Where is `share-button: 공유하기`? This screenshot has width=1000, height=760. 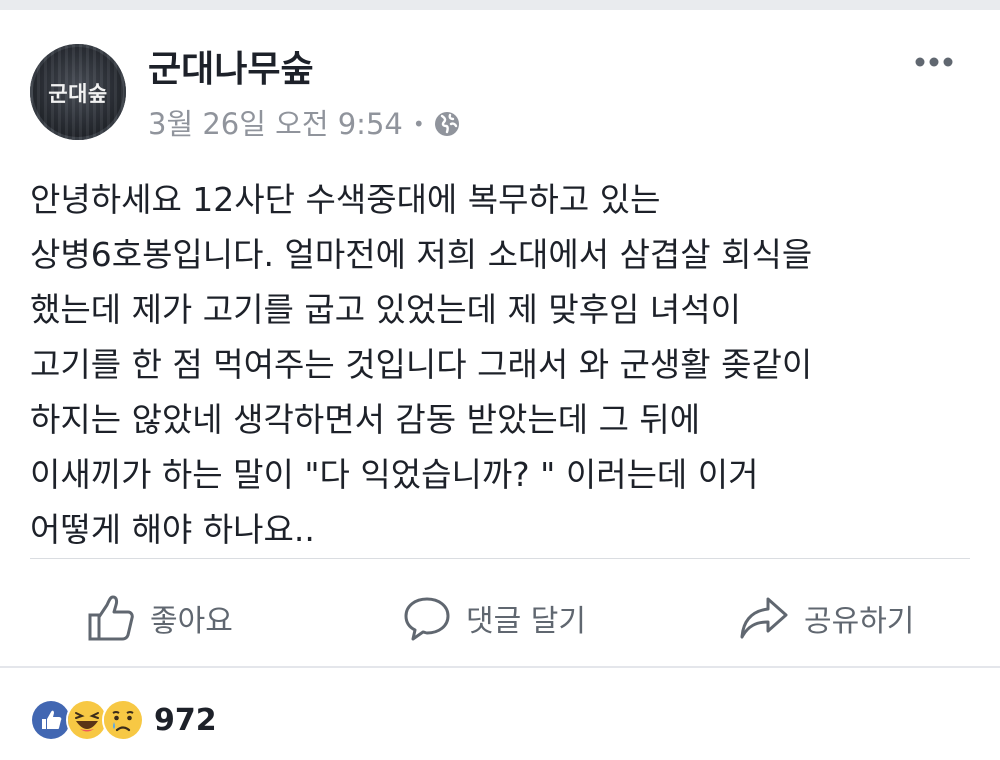
share-button: 공유하기 is located at coordinates (826, 618).